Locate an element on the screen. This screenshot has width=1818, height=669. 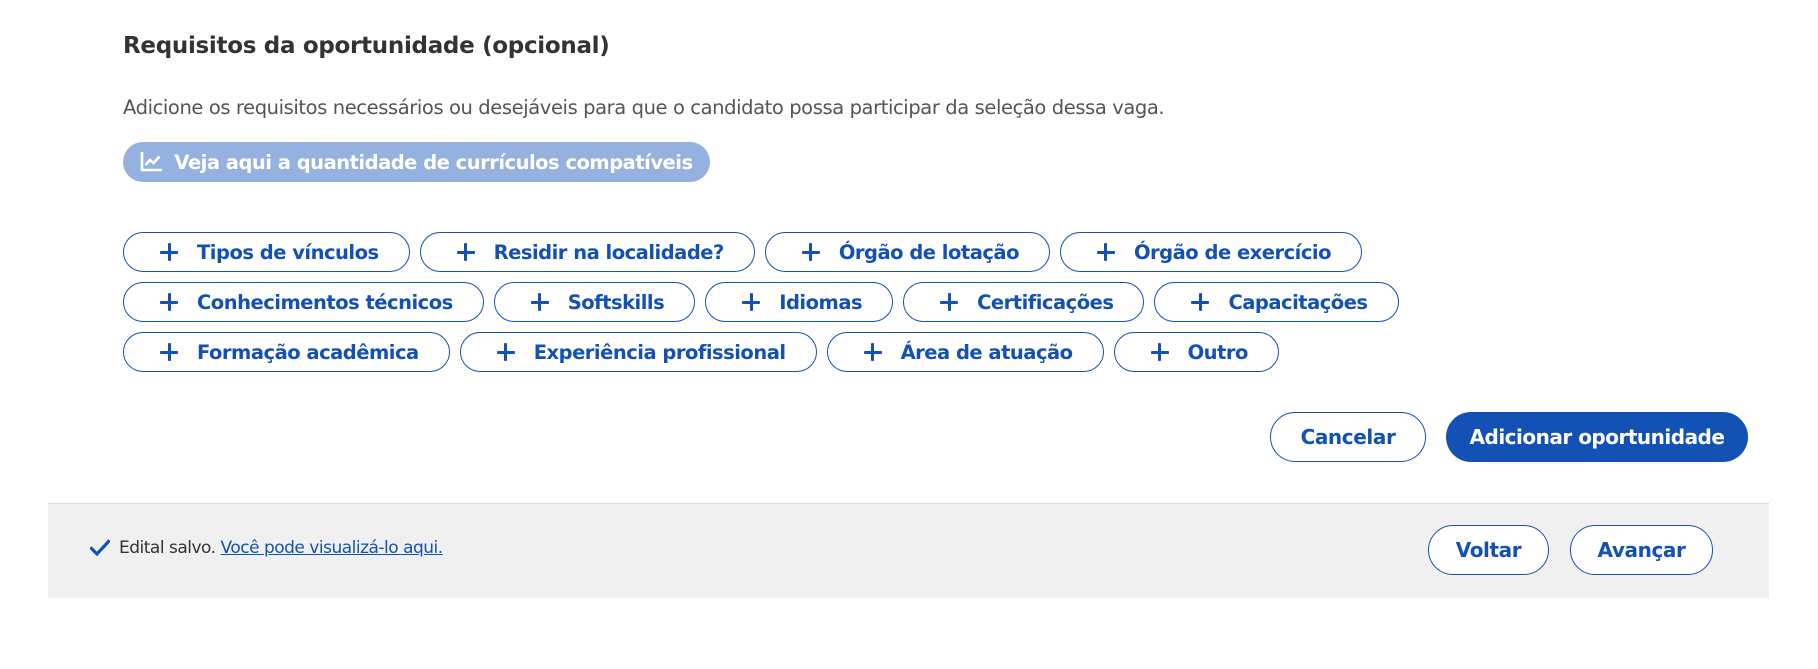
chip-conhecimentos-tecnicos: Conhecimentos técnicos is located at coordinates (303, 302).